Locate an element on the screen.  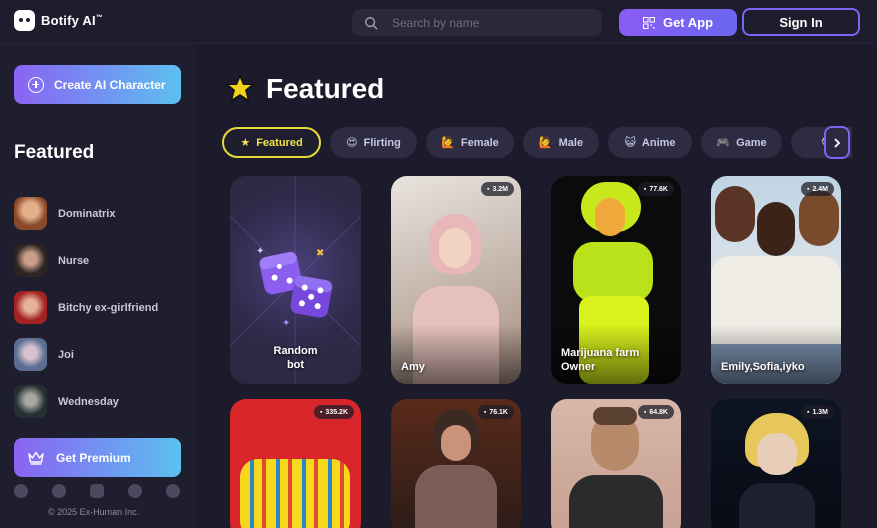
chevron-right-icon is located at coordinates (837, 142).